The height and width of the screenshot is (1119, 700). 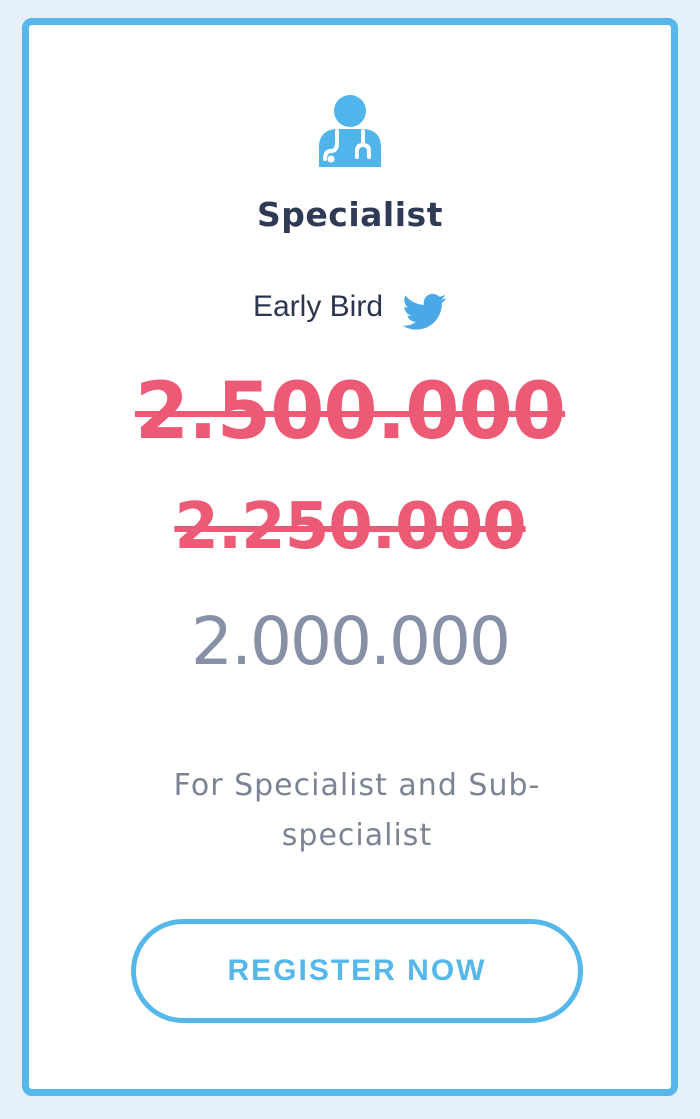 I want to click on early-bird-row: Early Bird, so click(x=350, y=307).